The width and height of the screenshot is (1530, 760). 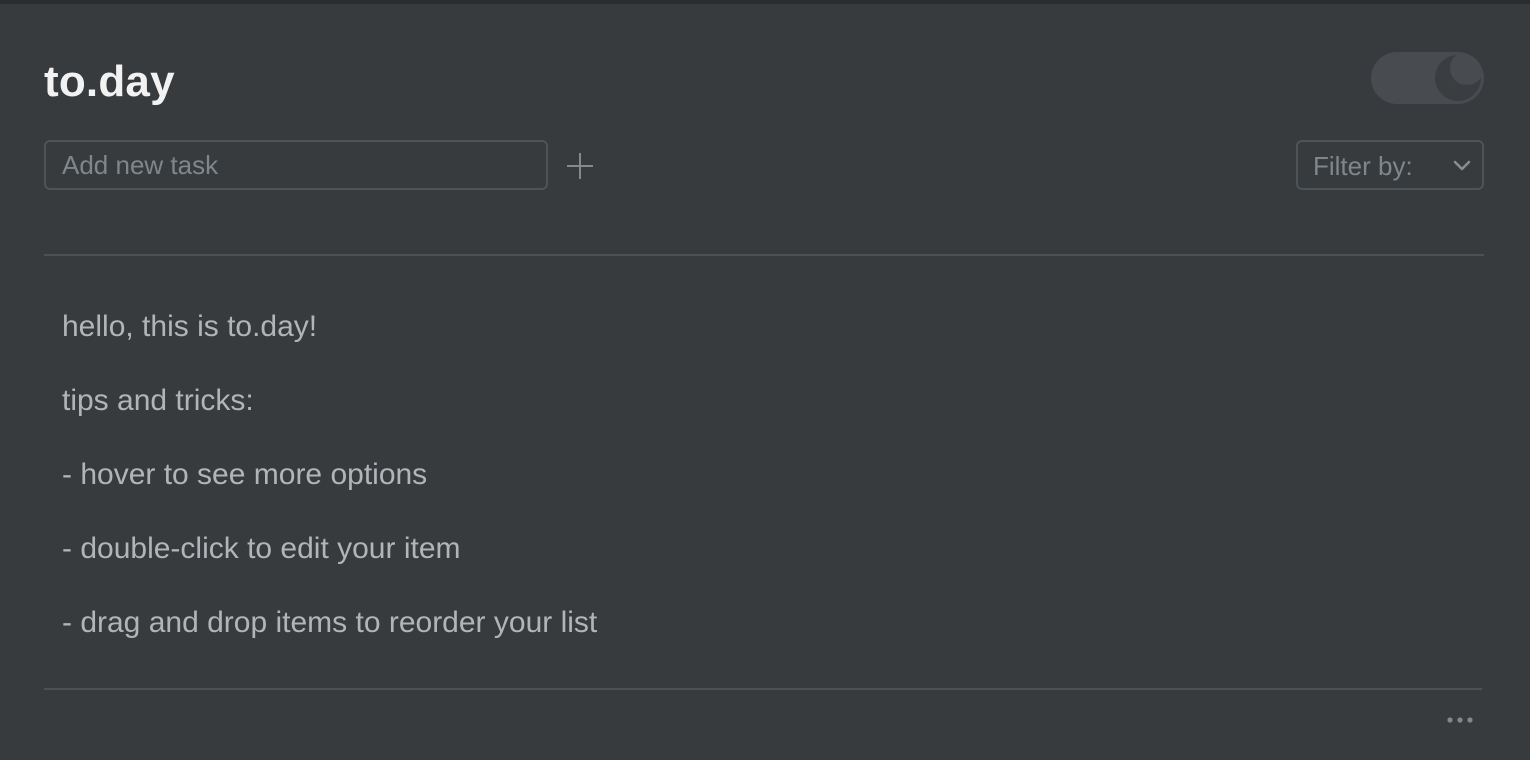 I want to click on chevron-down-icon, so click(x=1462, y=165).